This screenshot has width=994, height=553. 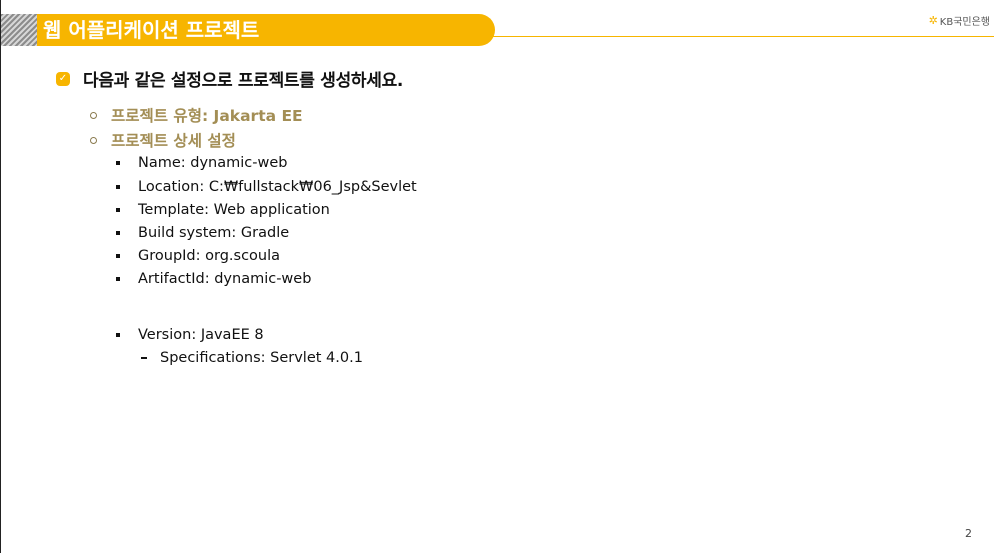 What do you see at coordinates (964, 22) in the screenshot?
I see `kb-logo-text: KB국민은행` at bounding box center [964, 22].